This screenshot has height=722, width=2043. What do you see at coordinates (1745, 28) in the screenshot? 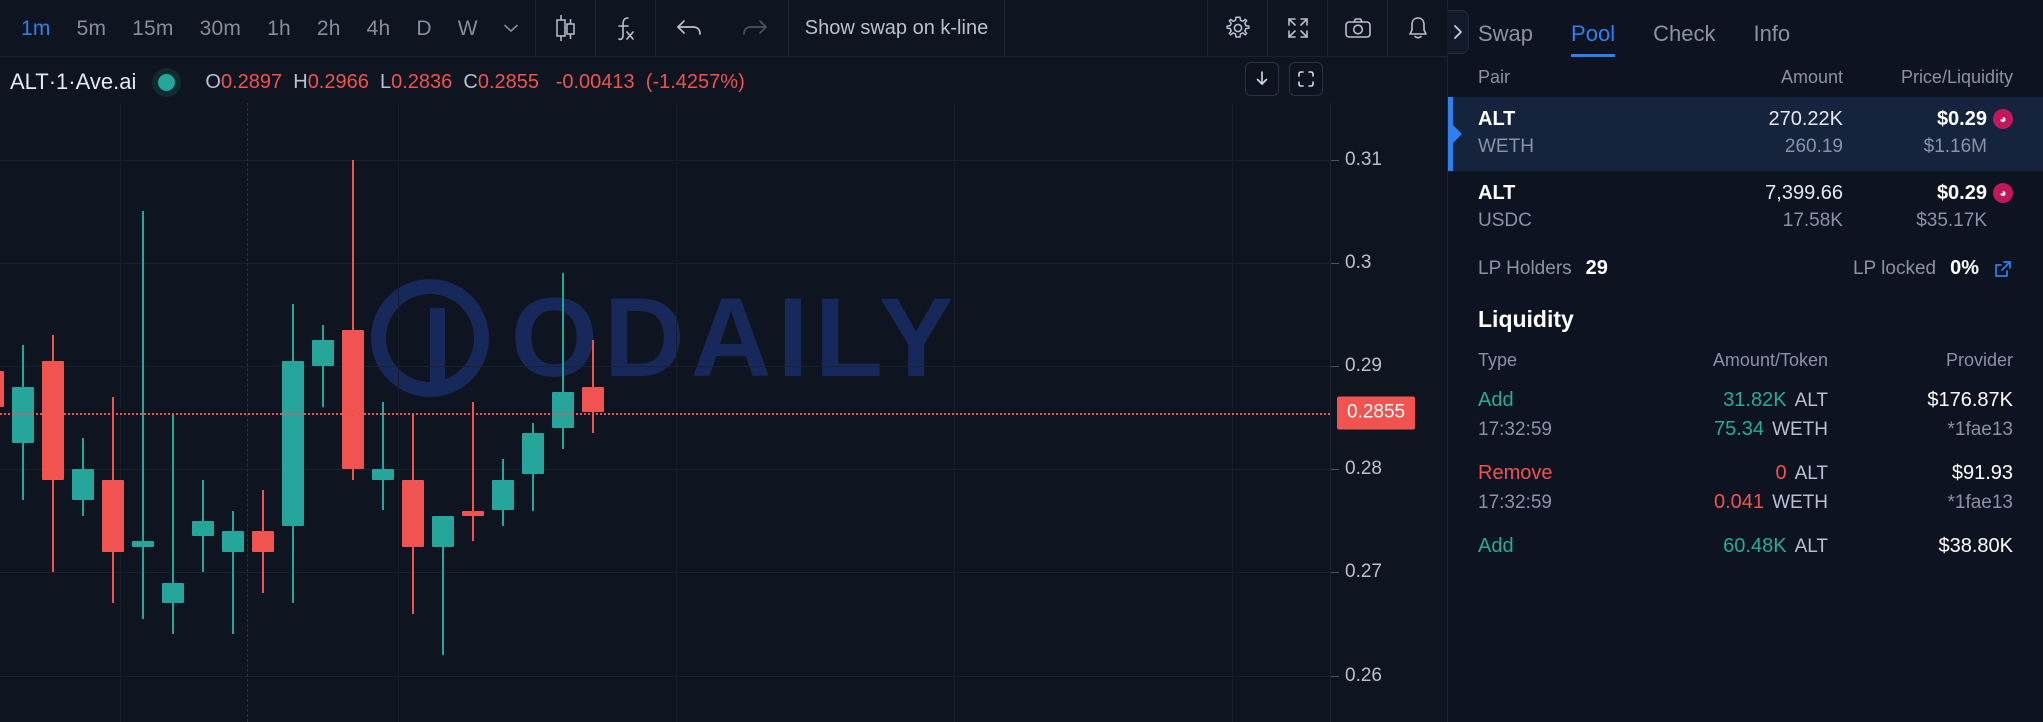
I see `panel-tabs: Swap Pool Check Info` at bounding box center [1745, 28].